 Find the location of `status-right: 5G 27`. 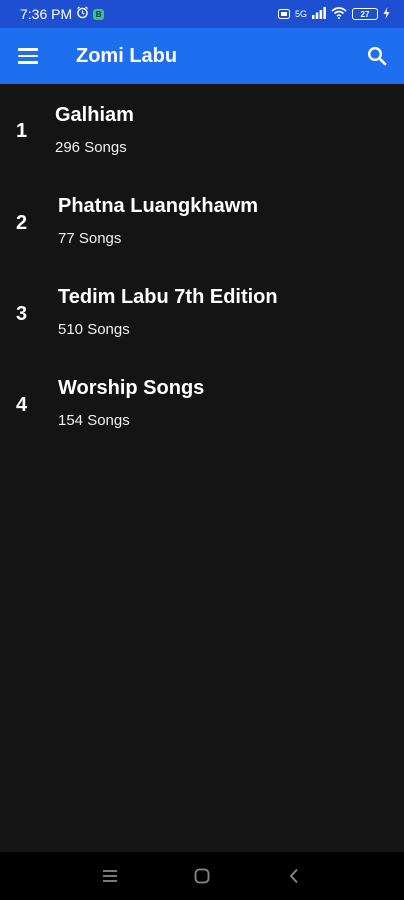

status-right: 5G 27 is located at coordinates (333, 14).